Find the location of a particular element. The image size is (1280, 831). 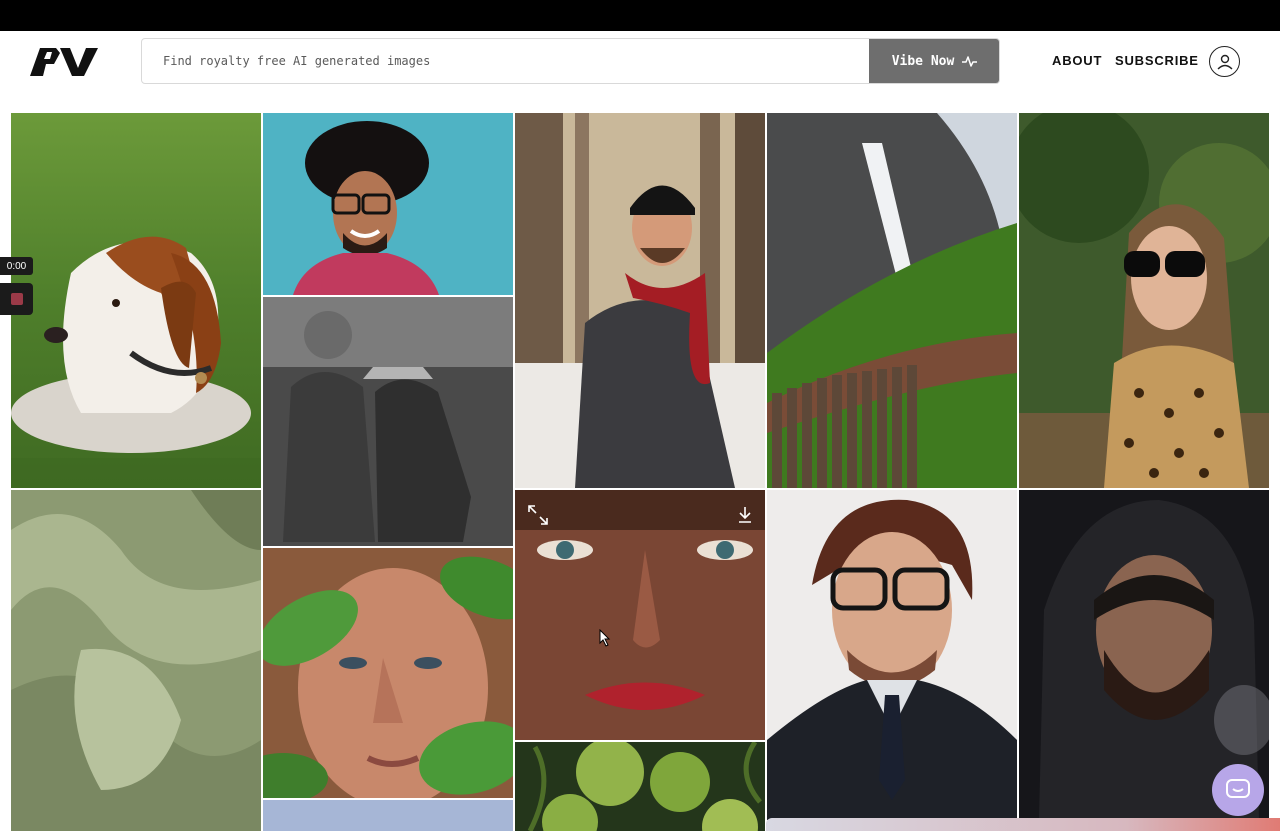

gallery-image-green-tomatoes is located at coordinates (640, 786).